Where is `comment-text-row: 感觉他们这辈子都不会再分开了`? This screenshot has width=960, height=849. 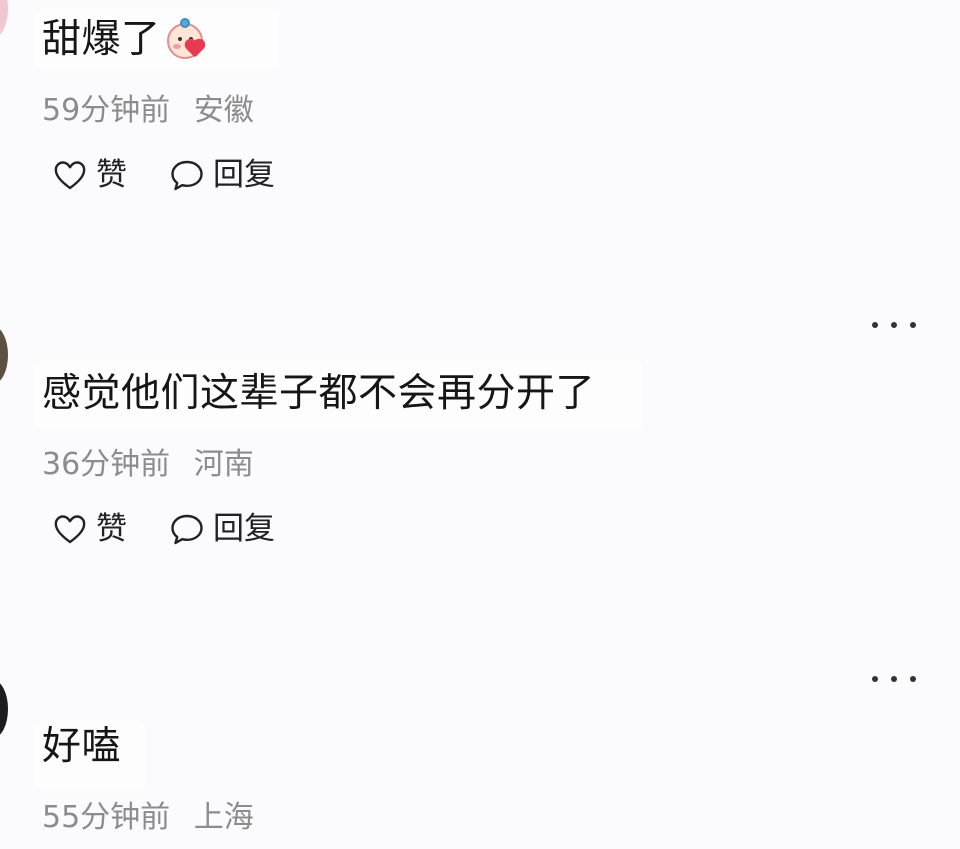
comment-text-row: 感觉他们这辈子都不会再分开了 is located at coordinates (472, 394).